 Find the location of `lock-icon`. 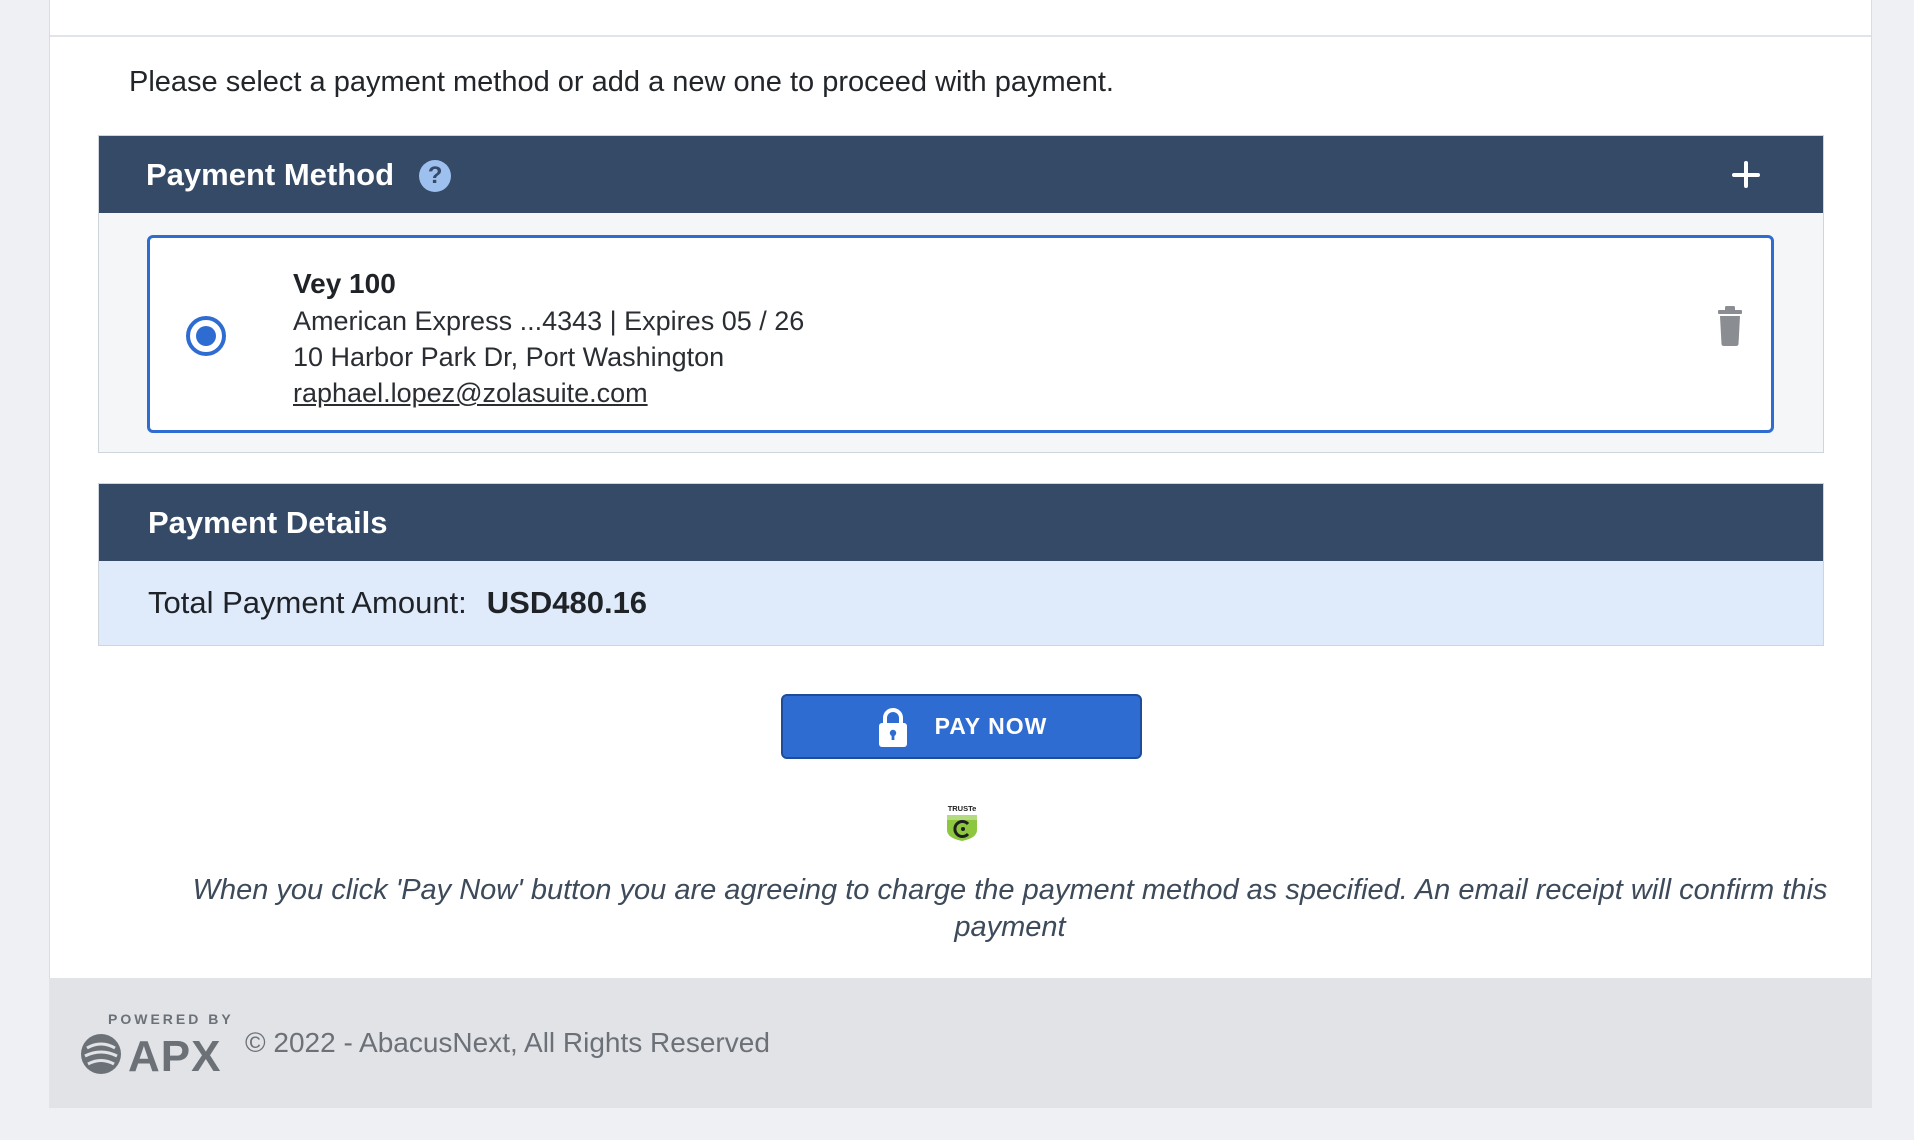

lock-icon is located at coordinates (892, 727).